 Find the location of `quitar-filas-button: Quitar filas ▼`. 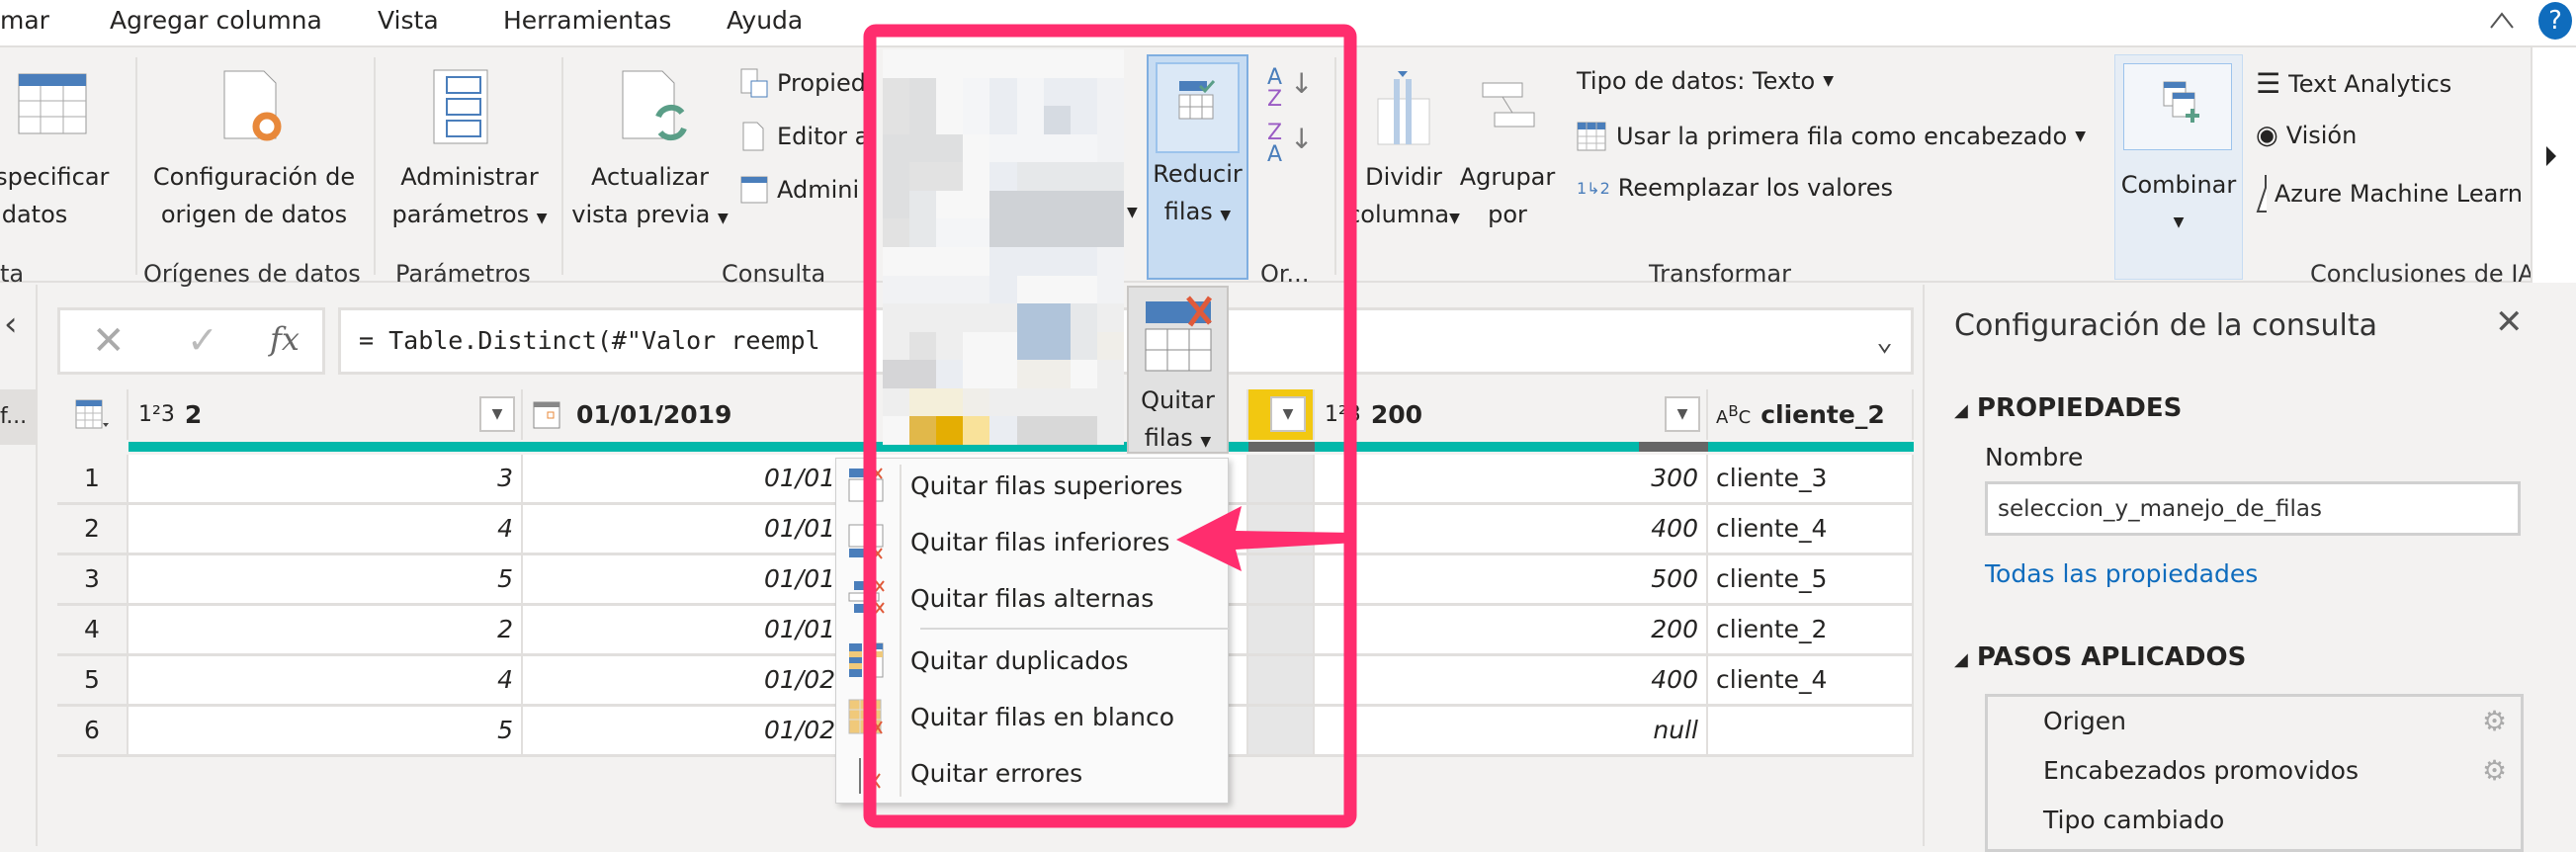

quitar-filas-button: Quitar filas ▼ is located at coordinates (1178, 370).